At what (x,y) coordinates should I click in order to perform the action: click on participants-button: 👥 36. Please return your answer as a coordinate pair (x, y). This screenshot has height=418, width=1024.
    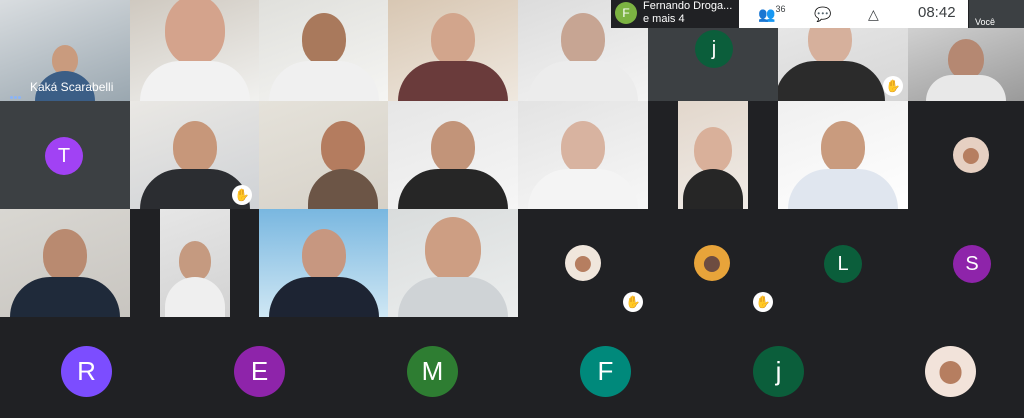
    Looking at the image, I should click on (771, 14).